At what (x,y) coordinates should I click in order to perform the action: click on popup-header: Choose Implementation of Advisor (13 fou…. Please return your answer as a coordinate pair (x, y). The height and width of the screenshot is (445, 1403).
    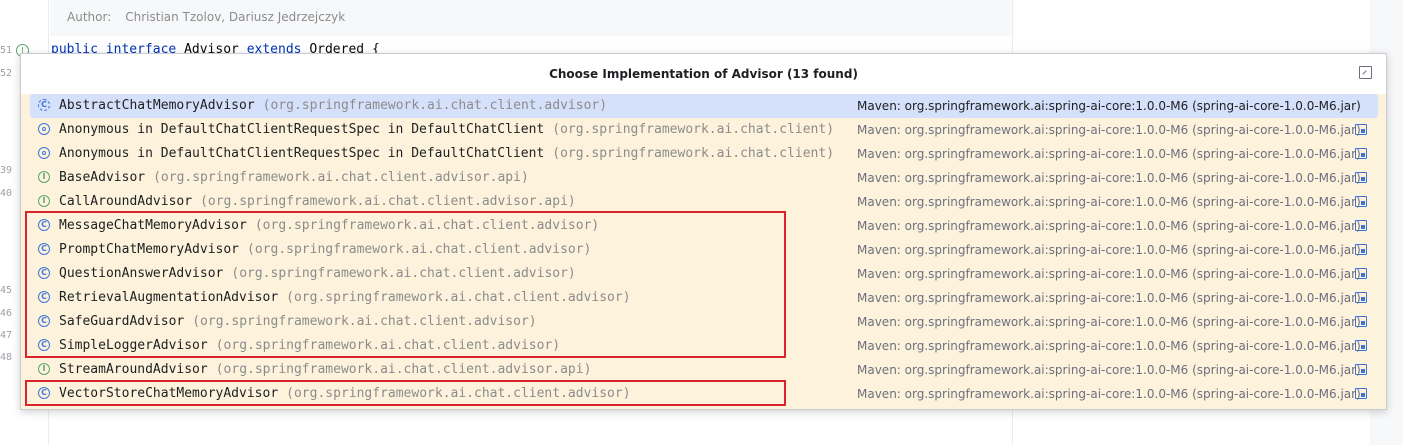
    Looking at the image, I should click on (703, 74).